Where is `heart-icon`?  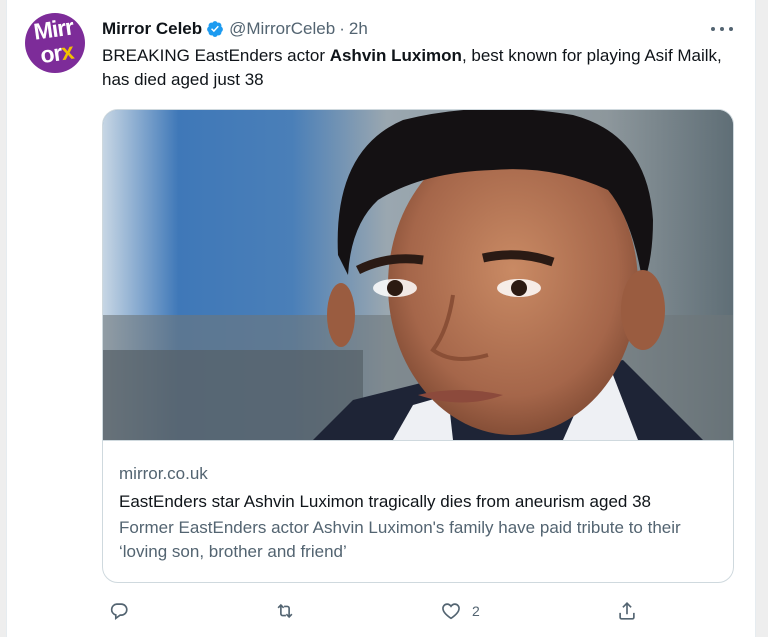
heart-icon is located at coordinates (451, 611).